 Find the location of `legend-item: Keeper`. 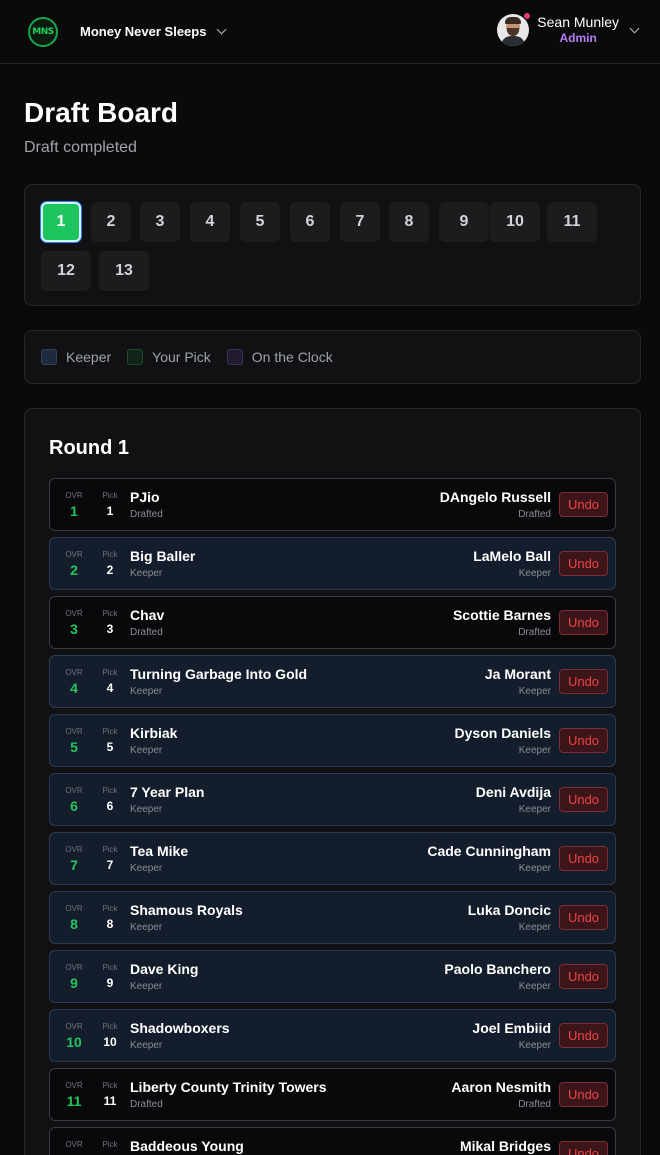

legend-item: Keeper is located at coordinates (76, 357).